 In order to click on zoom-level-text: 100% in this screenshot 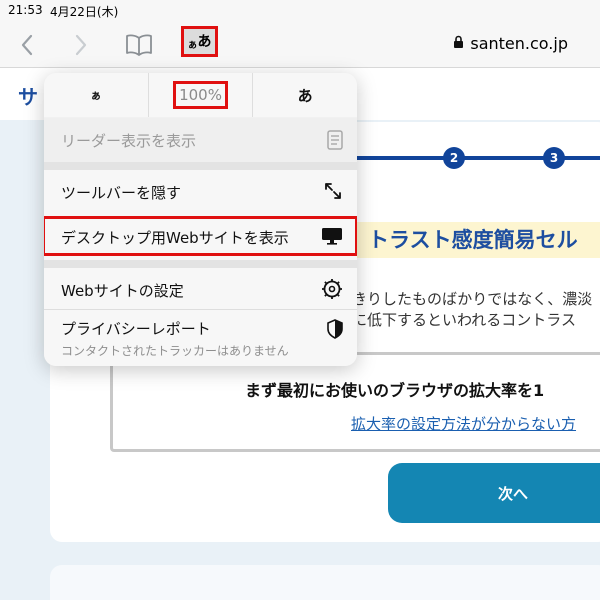, I will do `click(200, 95)`.